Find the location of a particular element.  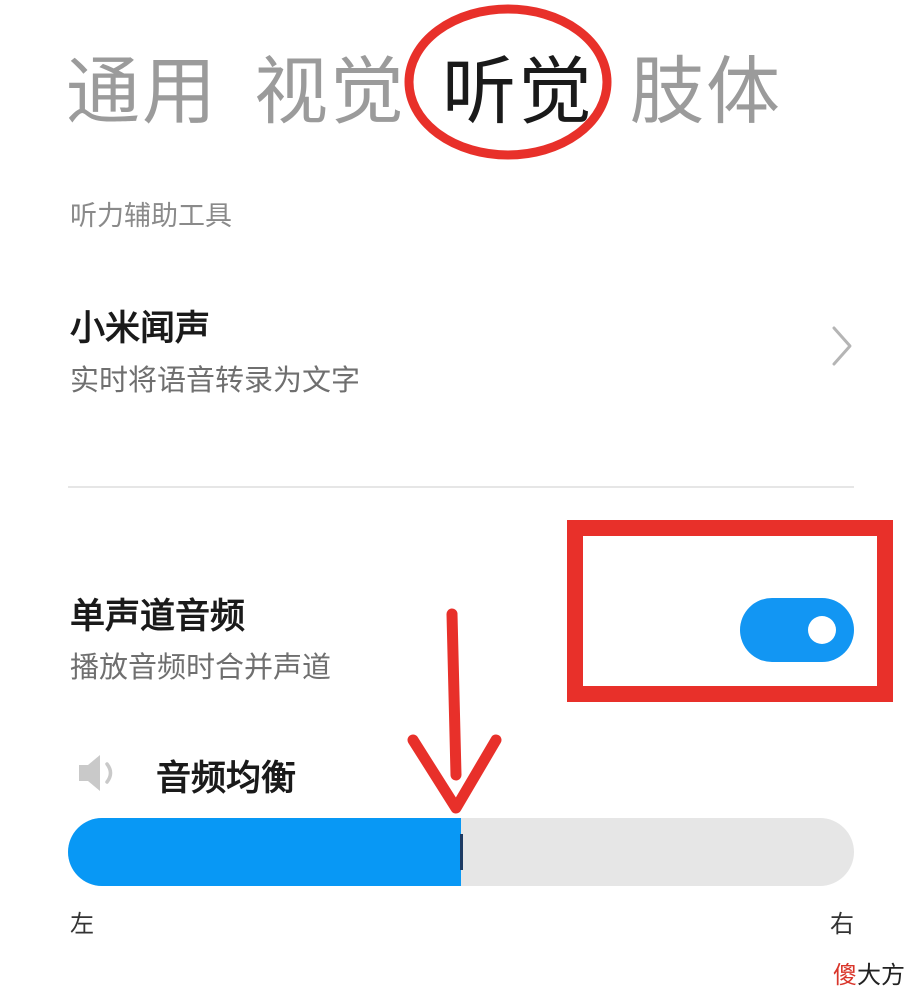

speaker-icon is located at coordinates (96, 773).